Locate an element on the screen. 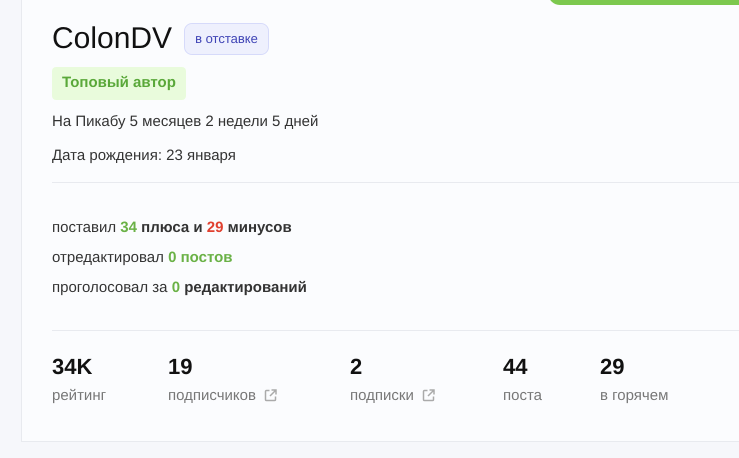 The image size is (739, 458). activity-text: отредактировал 0 постов is located at coordinates (143, 258).